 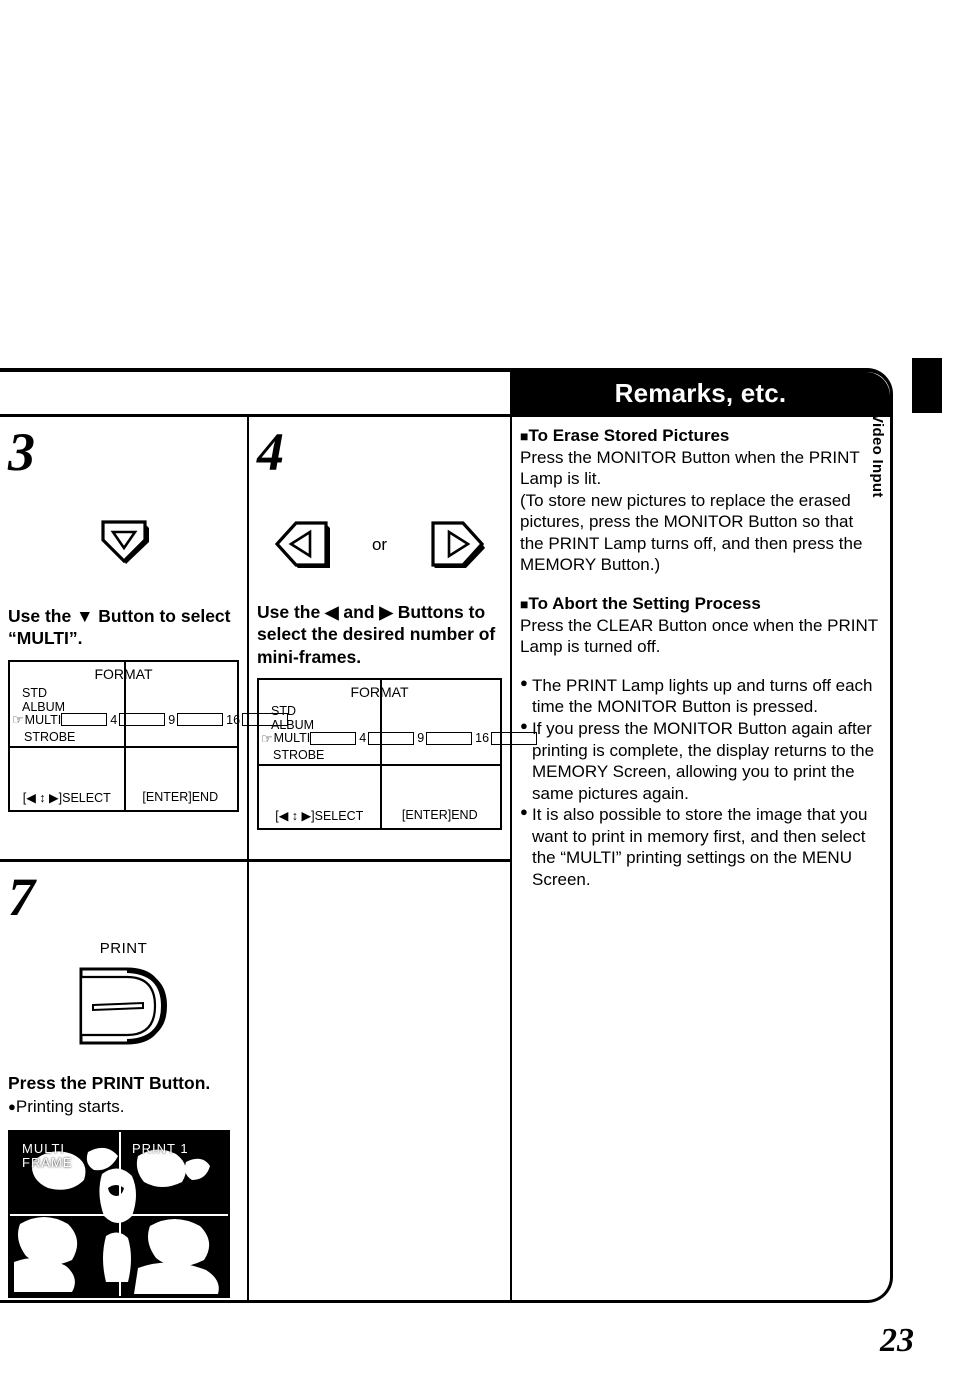 What do you see at coordinates (21, 897) in the screenshot?
I see `step-7-number: 7` at bounding box center [21, 897].